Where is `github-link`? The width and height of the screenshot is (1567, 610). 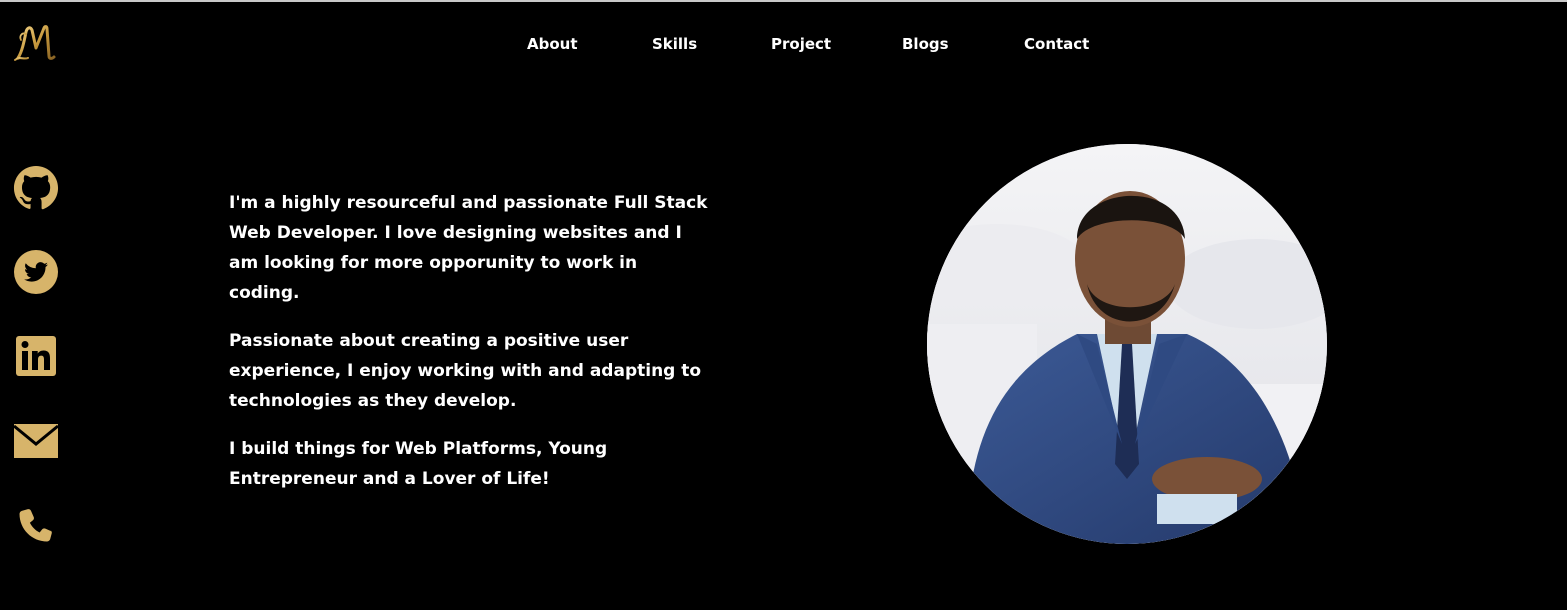 github-link is located at coordinates (36, 188).